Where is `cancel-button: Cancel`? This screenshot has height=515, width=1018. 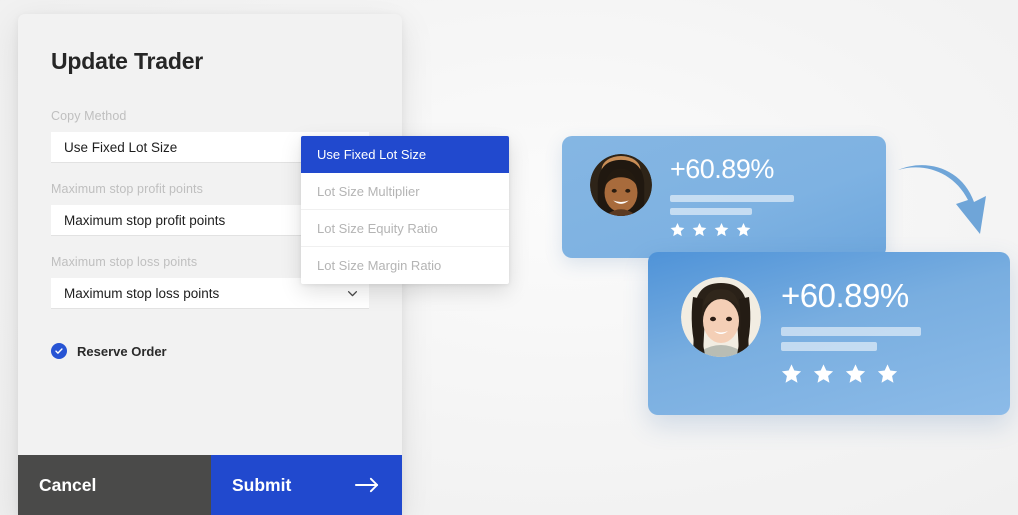 cancel-button: Cancel is located at coordinates (114, 485).